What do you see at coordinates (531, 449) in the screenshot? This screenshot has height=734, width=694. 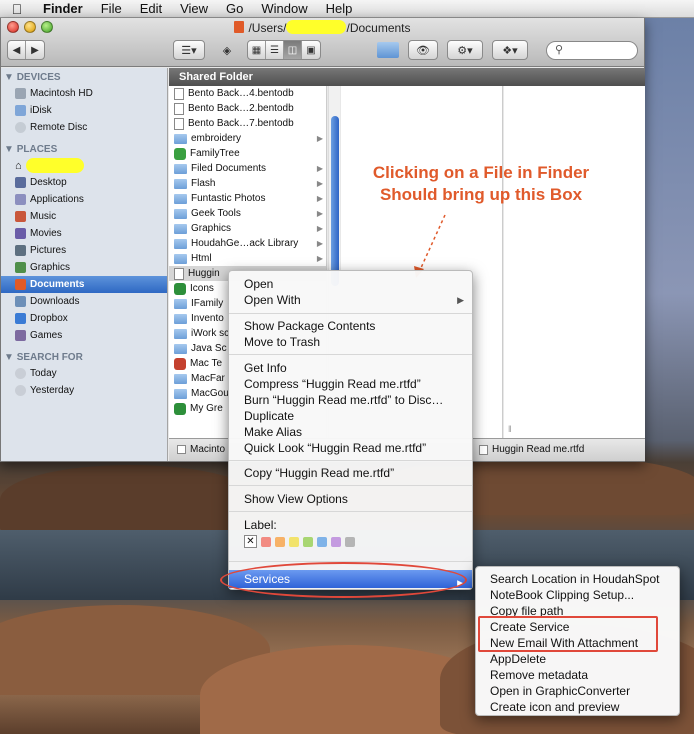 I see `path-item-file: Huggin Read me.rtfd` at bounding box center [531, 449].